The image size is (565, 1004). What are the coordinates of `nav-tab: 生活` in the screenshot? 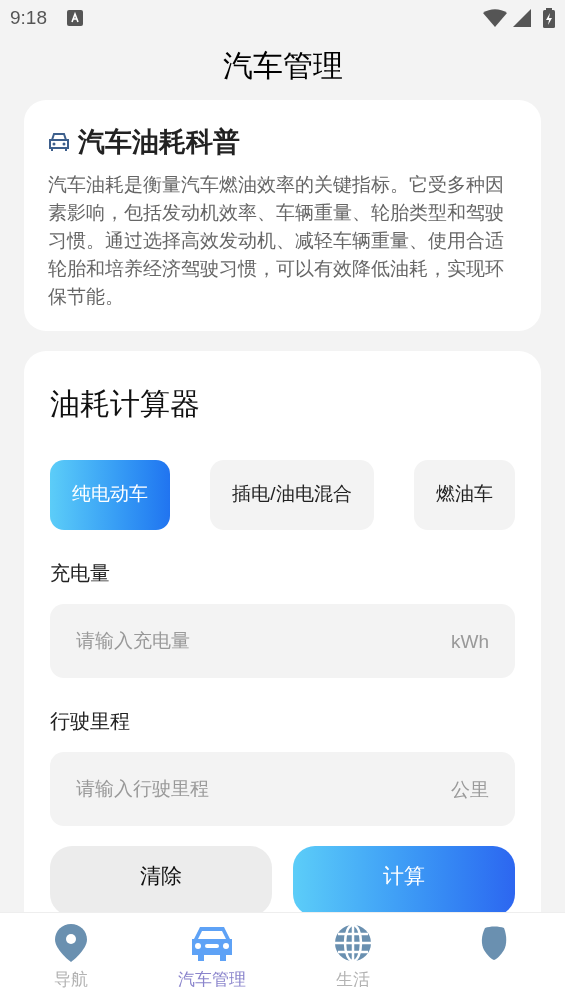 It's located at (353, 958).